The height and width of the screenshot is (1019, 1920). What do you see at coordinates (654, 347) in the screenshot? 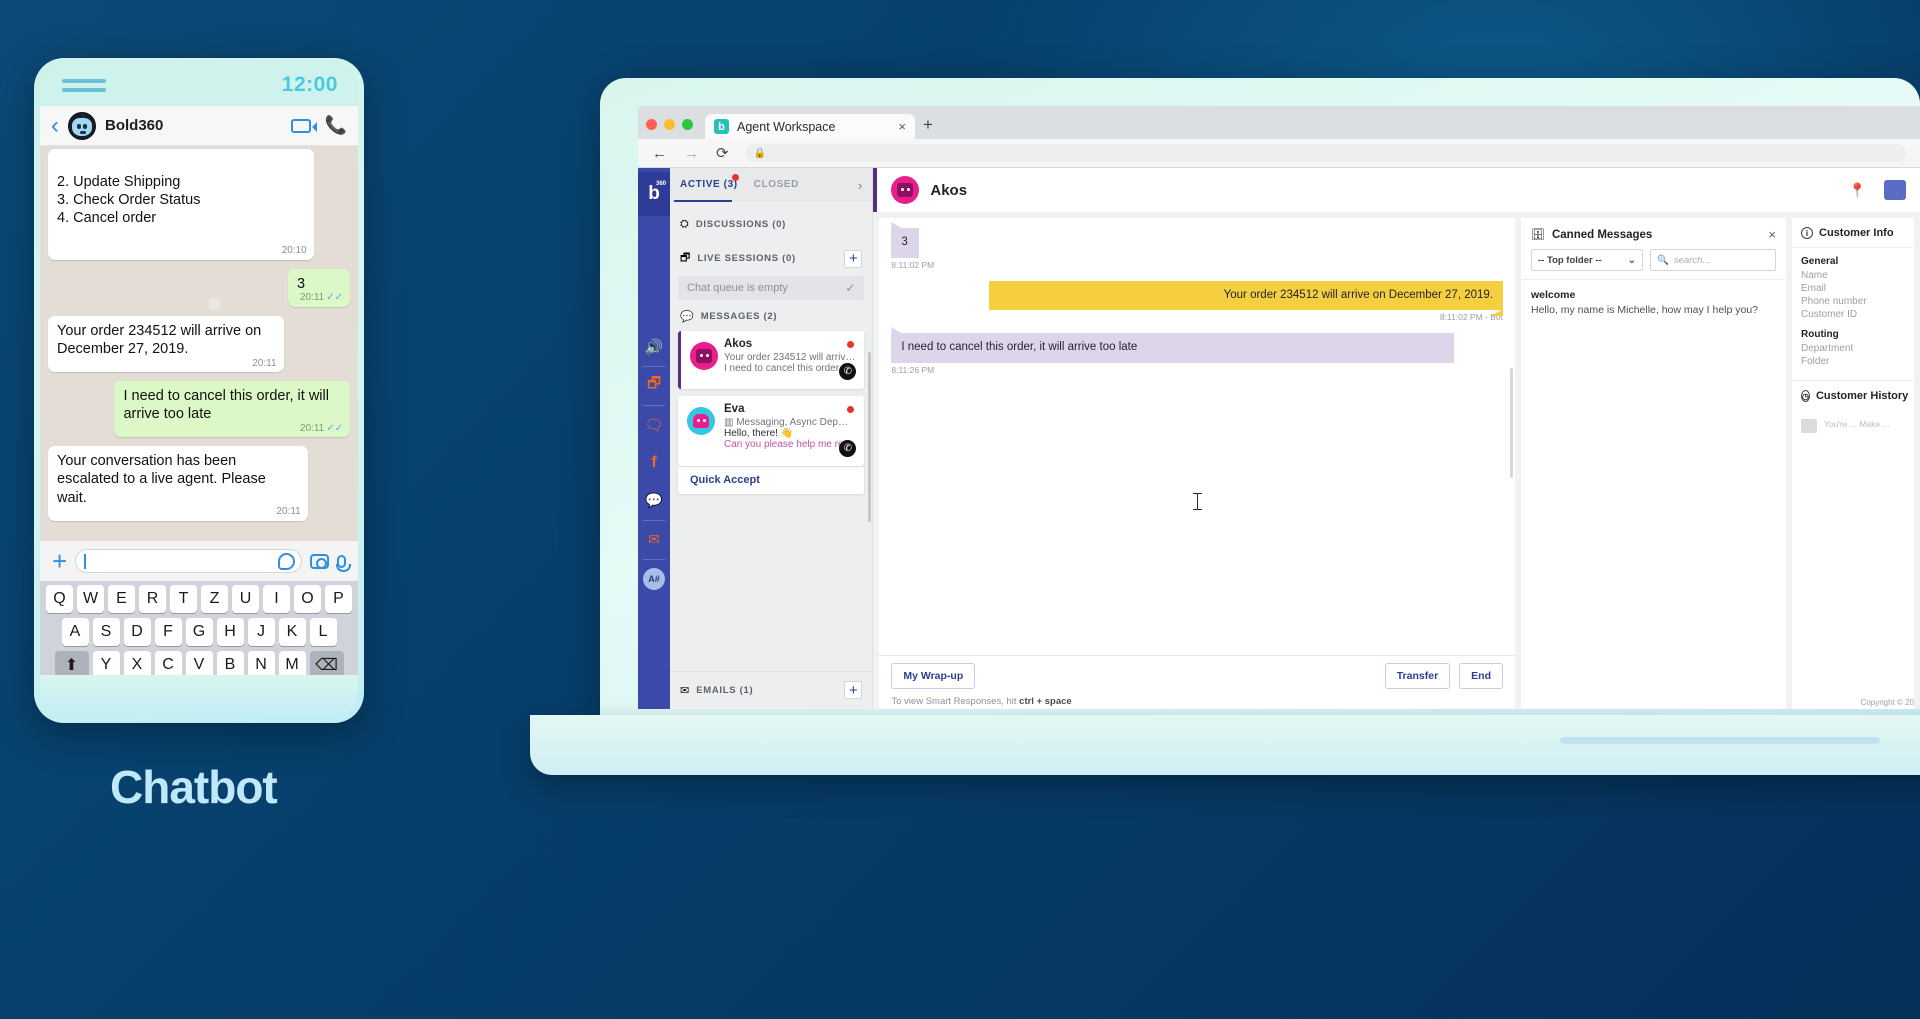
I see `speaker-icon: 🔊` at bounding box center [654, 347].